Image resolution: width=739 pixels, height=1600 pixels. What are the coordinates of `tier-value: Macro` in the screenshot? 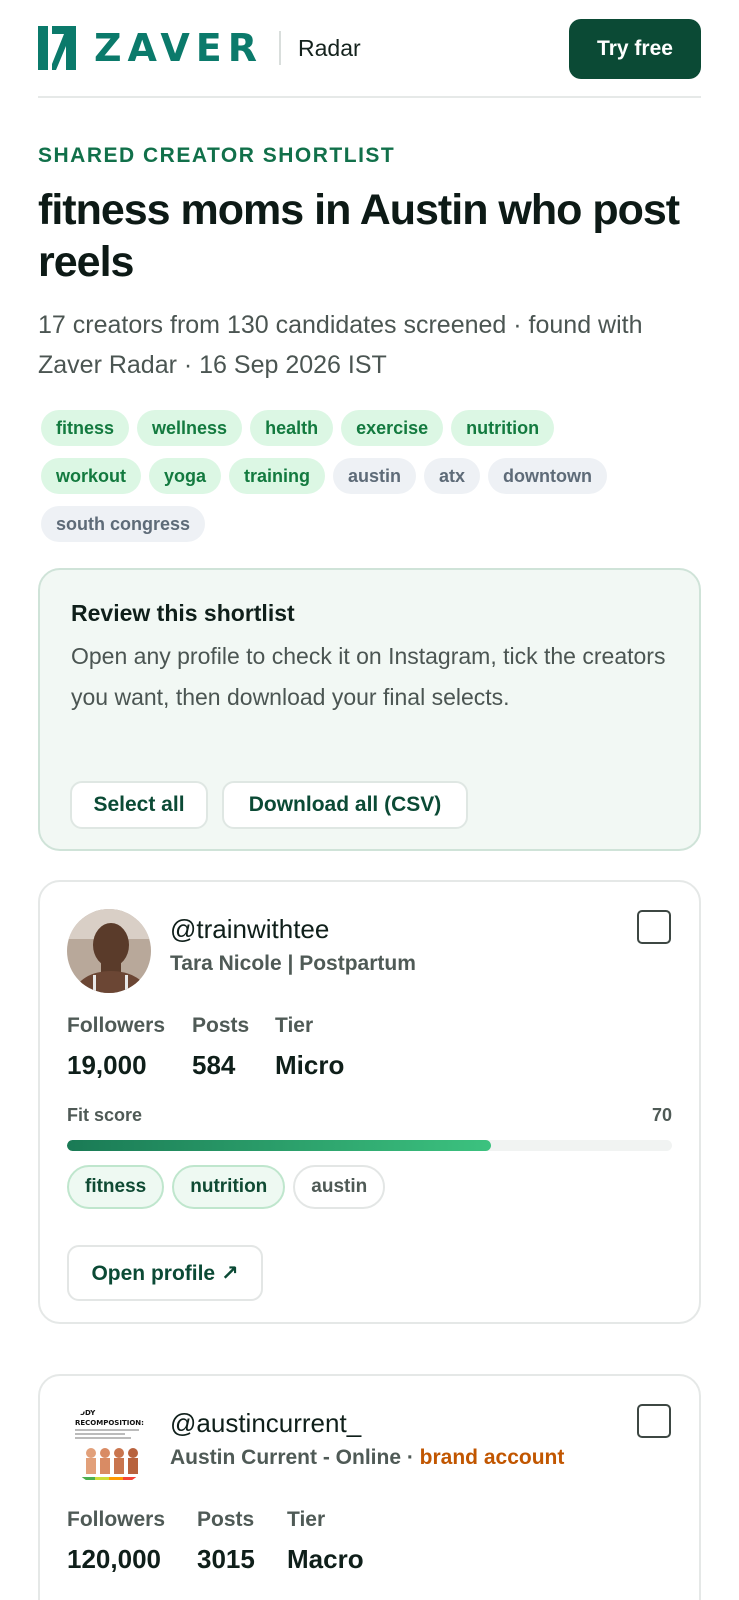 It's located at (325, 1559).